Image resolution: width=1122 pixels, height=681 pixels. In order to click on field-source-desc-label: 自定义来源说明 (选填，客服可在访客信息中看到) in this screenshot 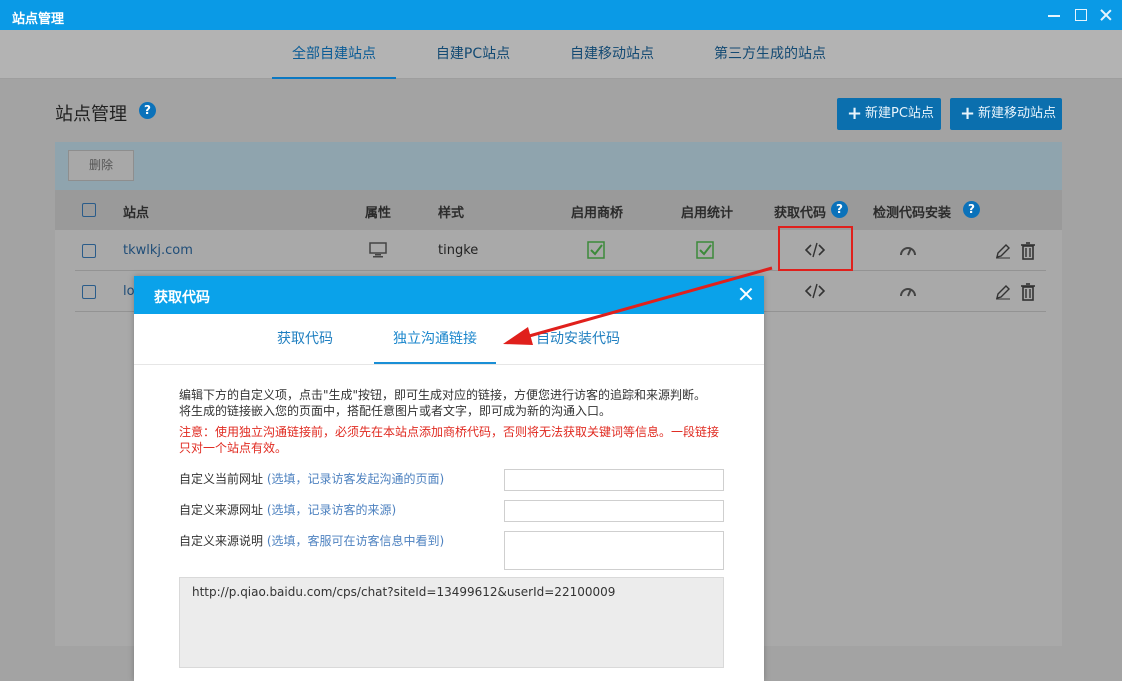, I will do `click(311, 540)`.